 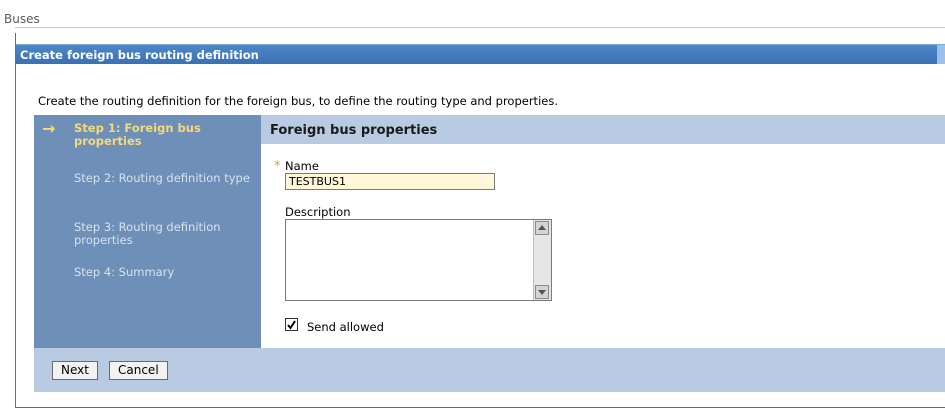 I want to click on collapse-icon, so click(x=941, y=54).